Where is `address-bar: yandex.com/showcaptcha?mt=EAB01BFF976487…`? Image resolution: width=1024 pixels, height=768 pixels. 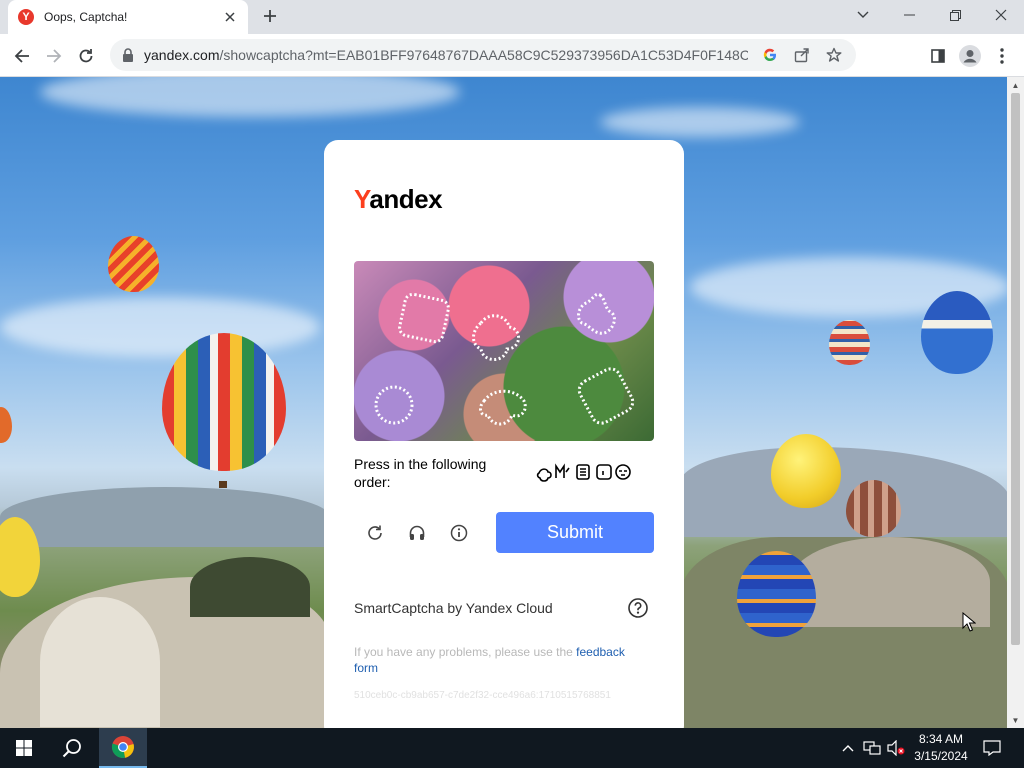
address-bar: yandex.com/showcaptcha?mt=EAB01BFF976487… is located at coordinates (483, 55).